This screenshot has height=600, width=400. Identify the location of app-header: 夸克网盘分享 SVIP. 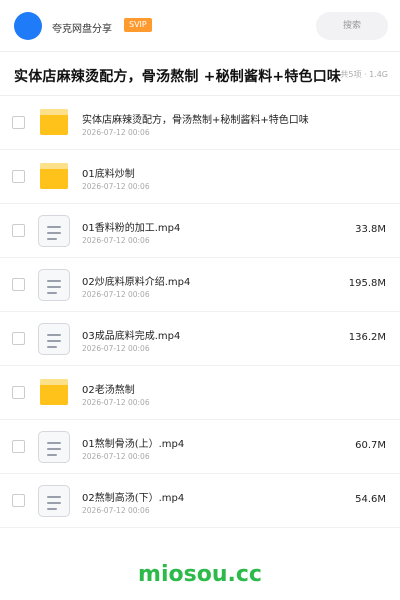
(200, 26).